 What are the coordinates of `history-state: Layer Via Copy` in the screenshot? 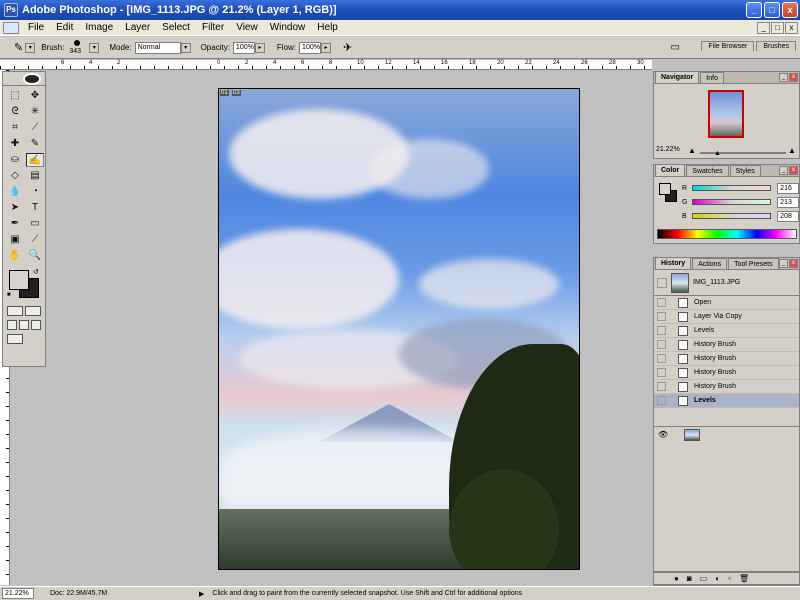 It's located at (726, 317).